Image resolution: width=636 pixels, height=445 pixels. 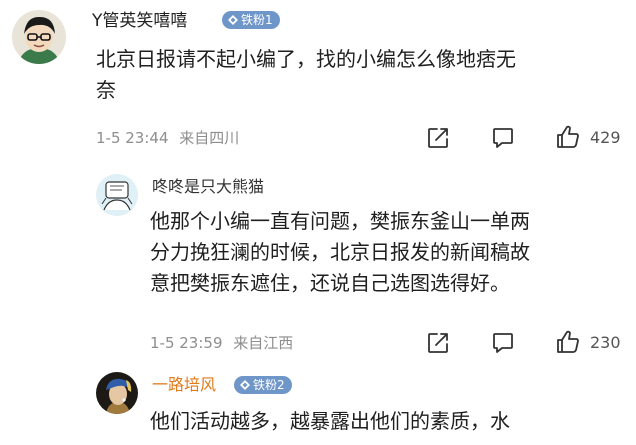 I want to click on comment-line: 他们活动越多，越暴露出他们的素质，水, so click(x=330, y=421).